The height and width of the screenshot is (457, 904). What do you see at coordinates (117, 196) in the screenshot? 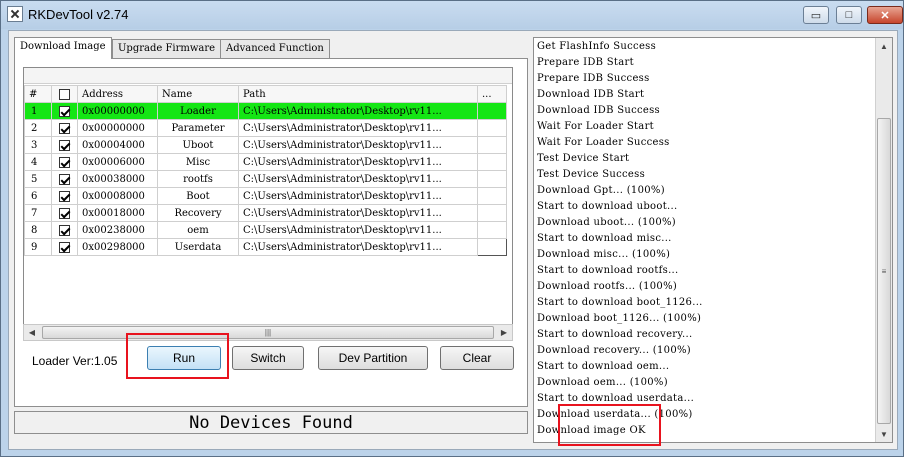
I see `row-address: 0x00008000` at bounding box center [117, 196].